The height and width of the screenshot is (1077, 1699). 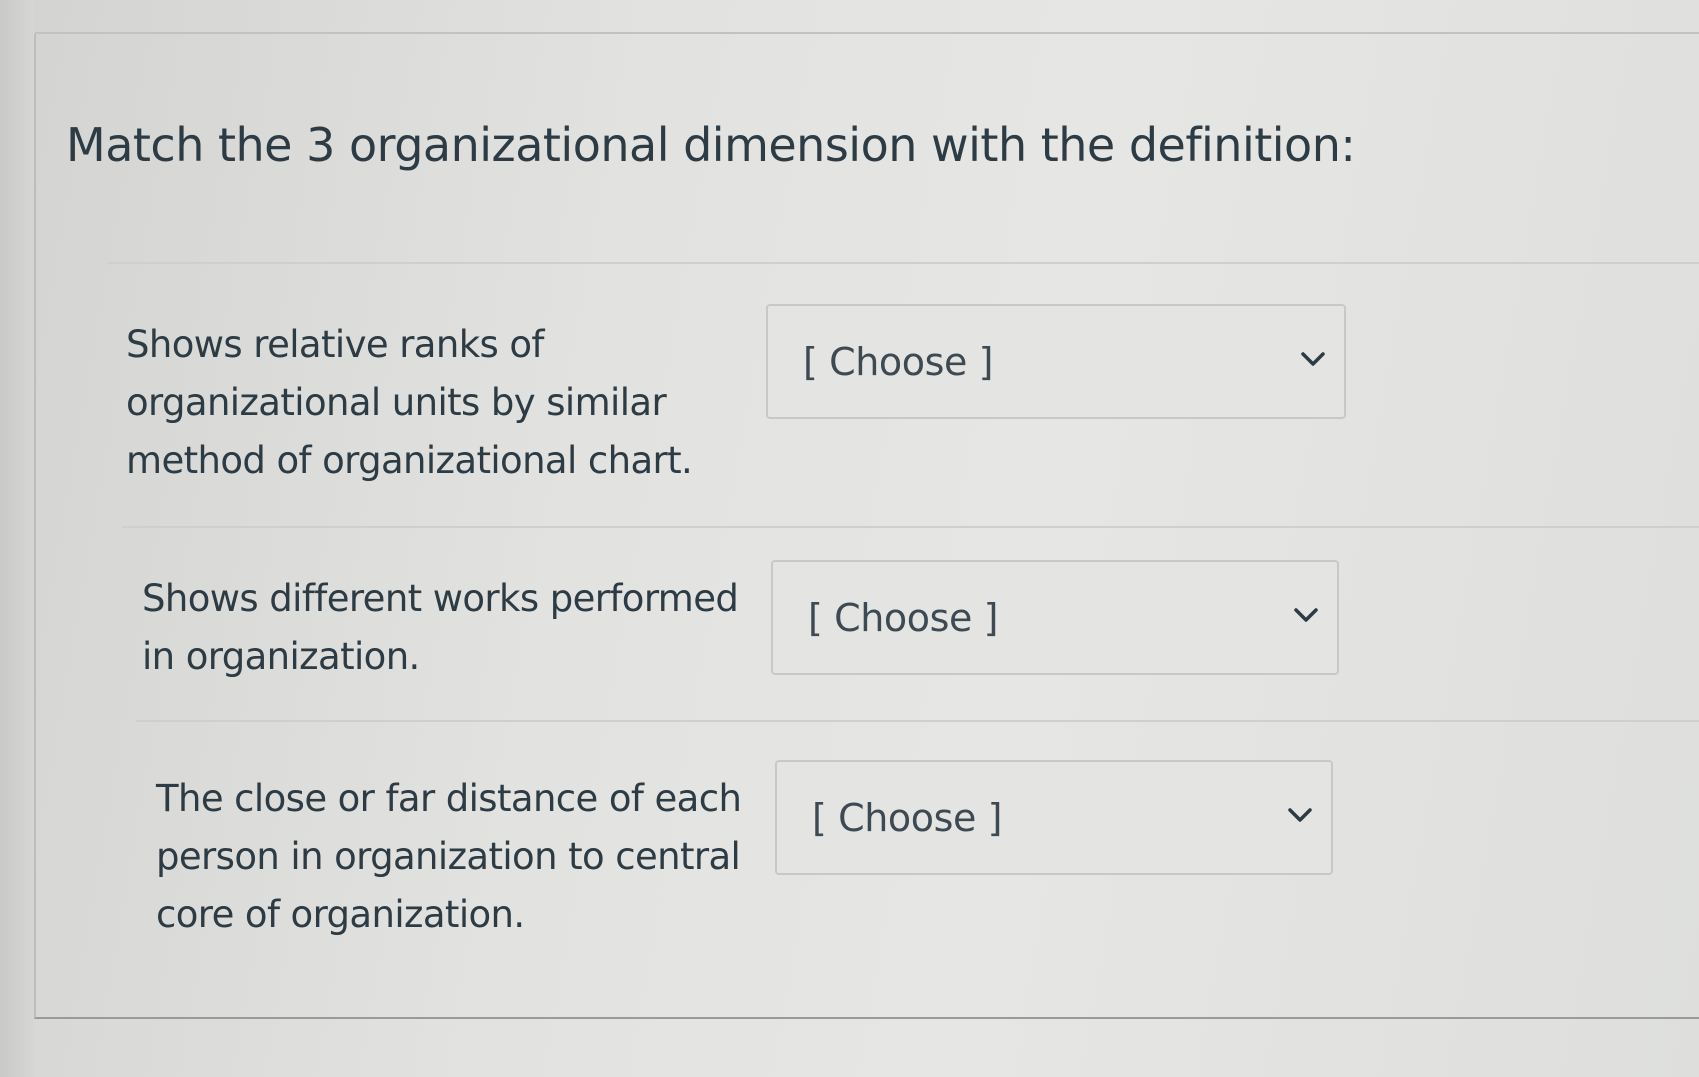 What do you see at coordinates (1056, 361) in the screenshot?
I see `answer-select-1: [ Choose ]` at bounding box center [1056, 361].